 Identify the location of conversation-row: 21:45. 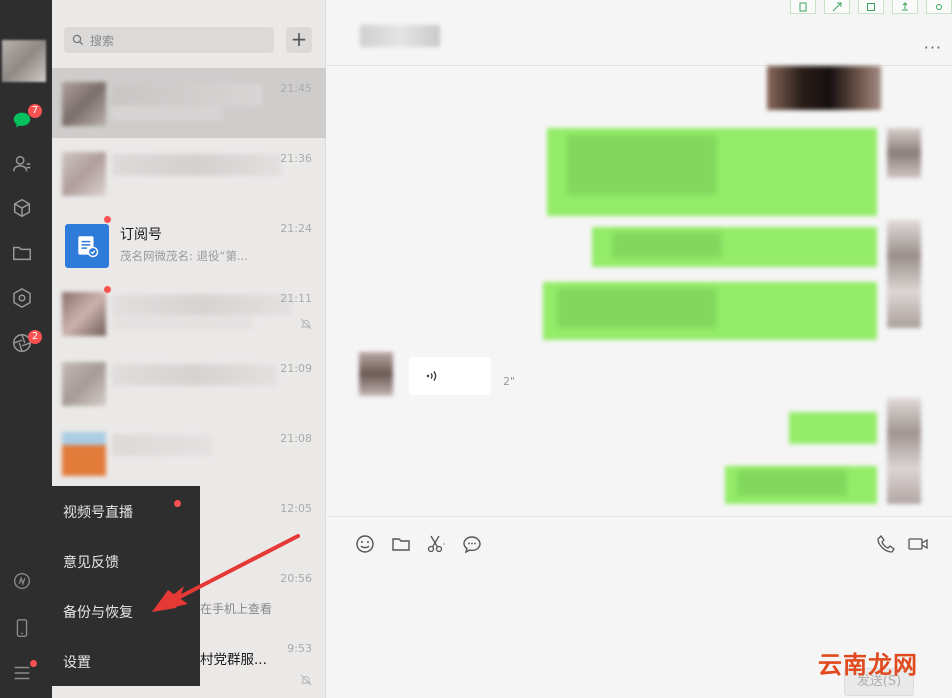
(189, 103).